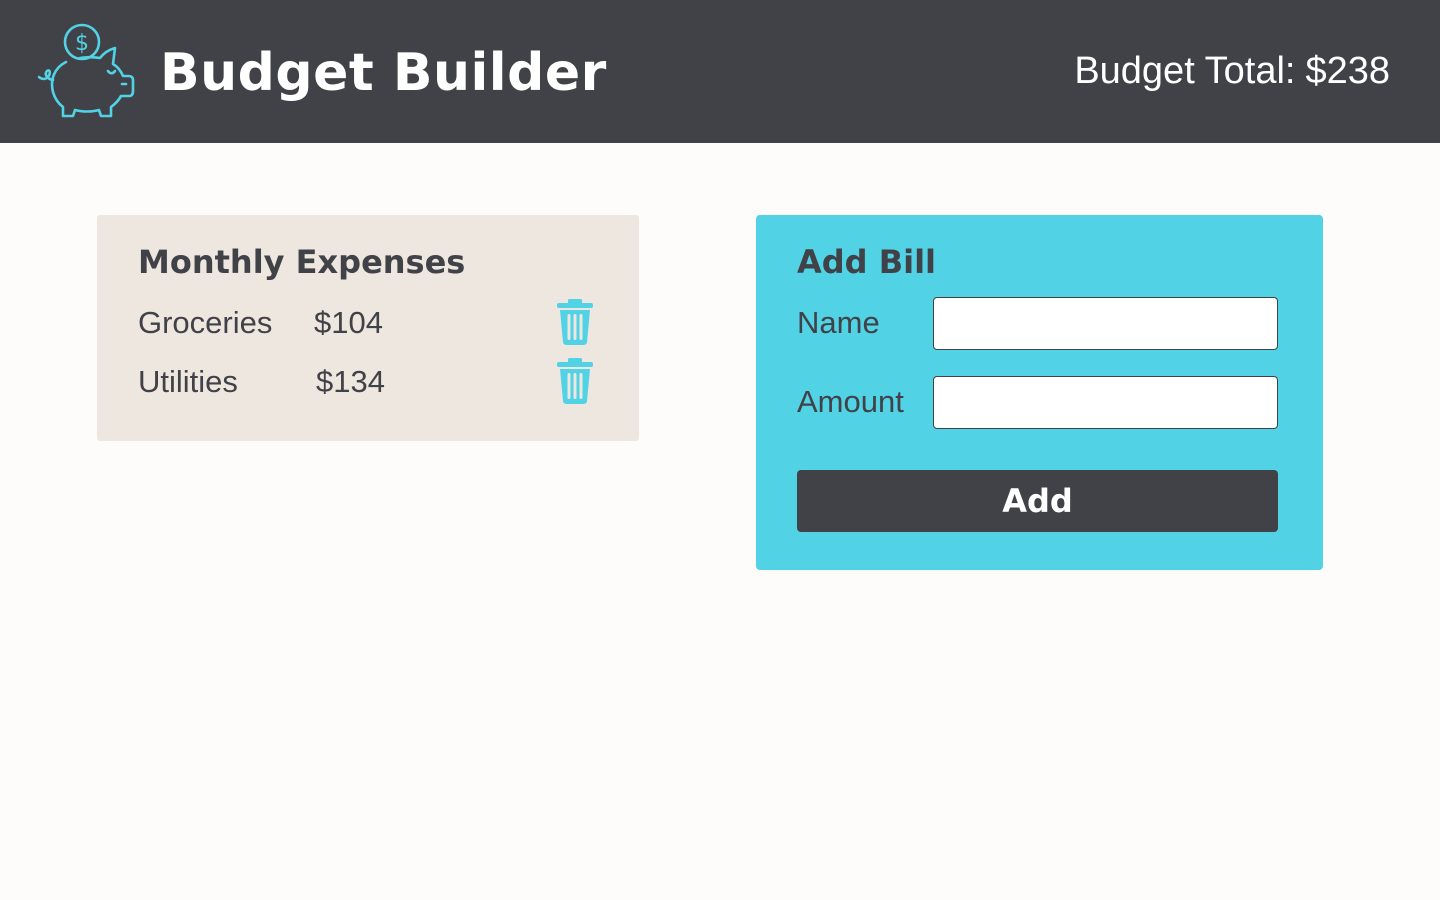 The width and height of the screenshot is (1440, 900). Describe the element at coordinates (86, 70) in the screenshot. I see `piggy-bank-icon: $` at that location.